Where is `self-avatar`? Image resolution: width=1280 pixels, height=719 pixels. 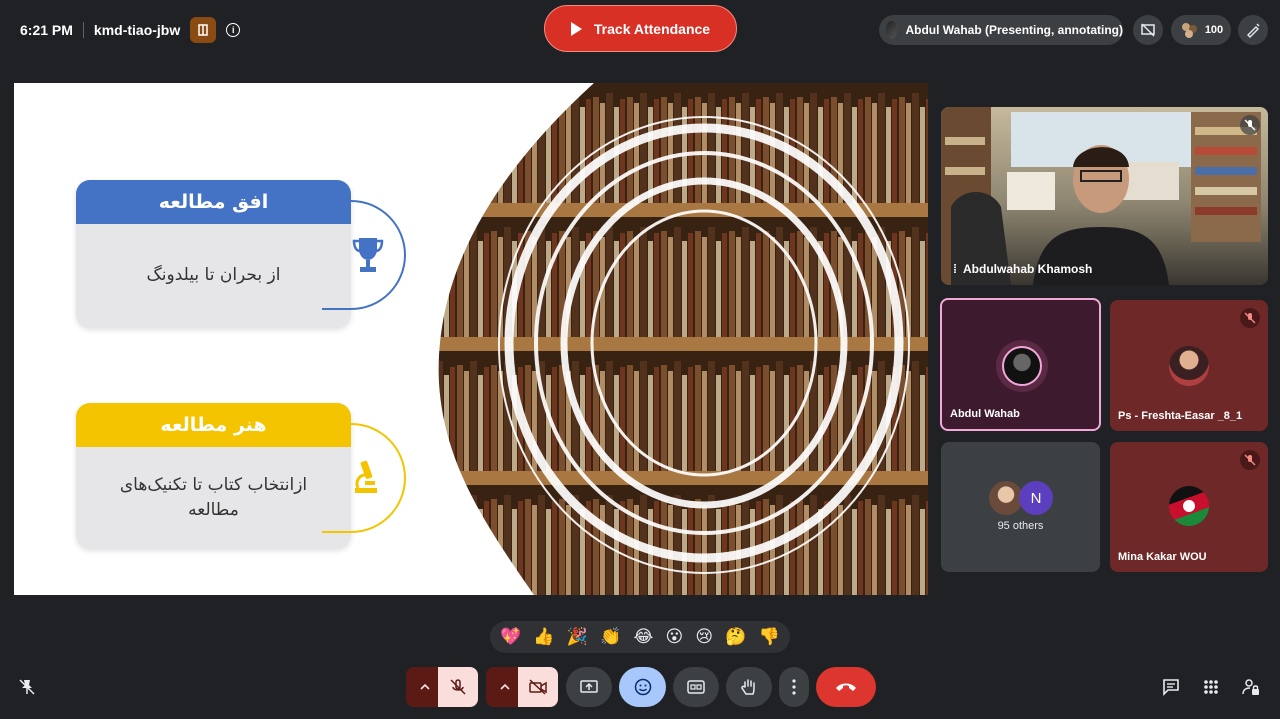
self-avatar is located at coordinates (1022, 366).